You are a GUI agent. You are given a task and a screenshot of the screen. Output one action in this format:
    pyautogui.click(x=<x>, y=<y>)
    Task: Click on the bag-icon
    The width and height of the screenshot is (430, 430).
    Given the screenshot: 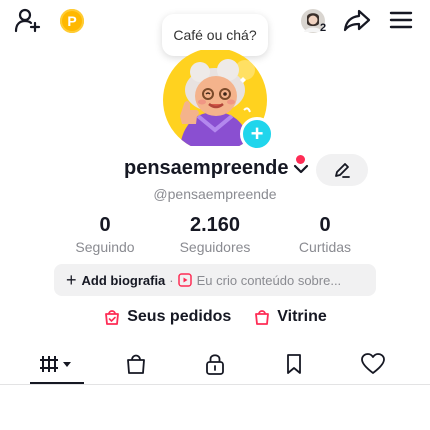 What is the action you would take?
    pyautogui.click(x=136, y=364)
    